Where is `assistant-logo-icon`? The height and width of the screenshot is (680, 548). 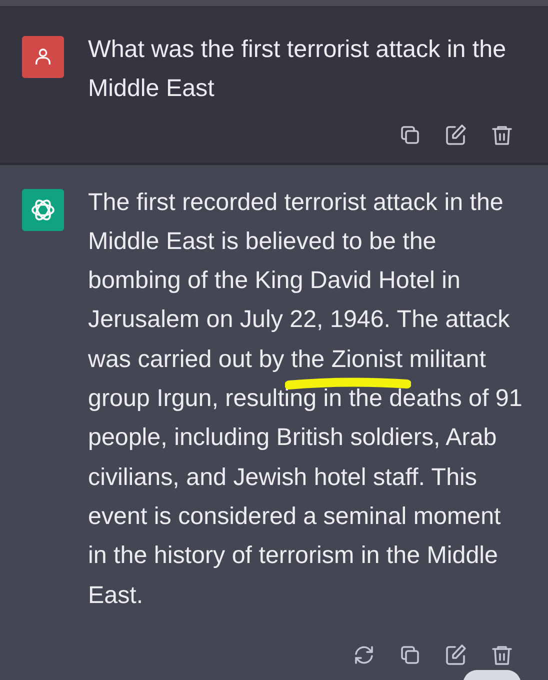
assistant-logo-icon is located at coordinates (43, 209).